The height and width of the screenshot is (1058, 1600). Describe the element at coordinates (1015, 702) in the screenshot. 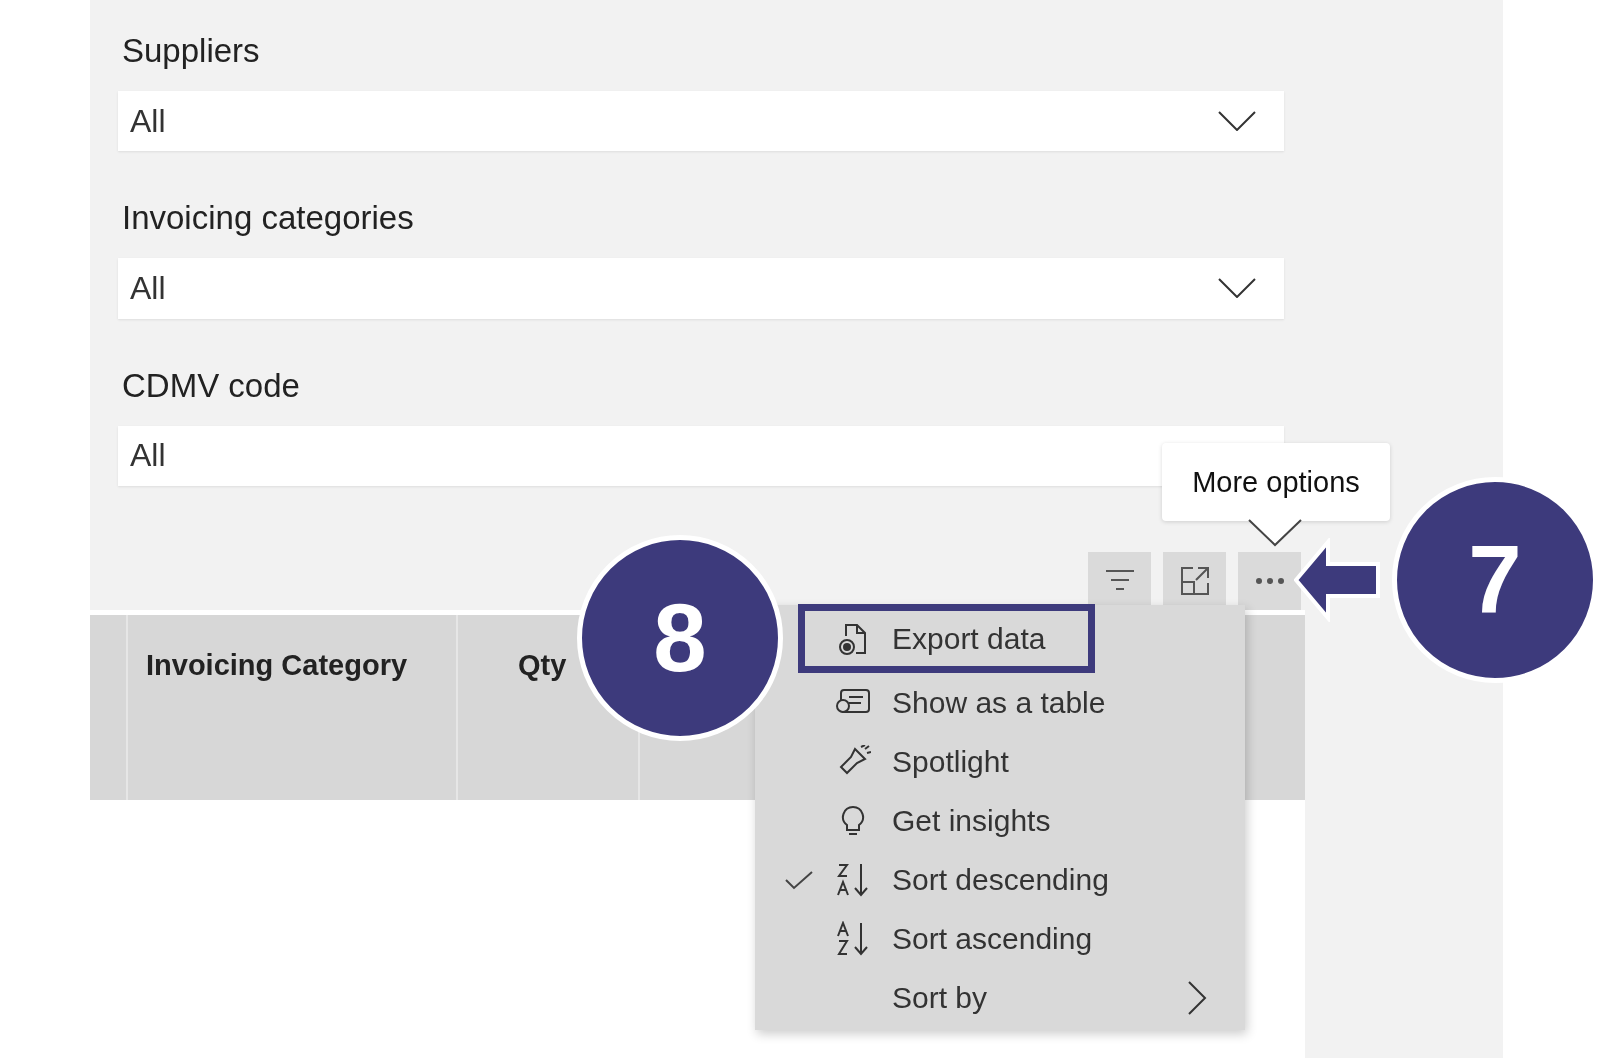

I see `menu-item: Show as a table` at that location.